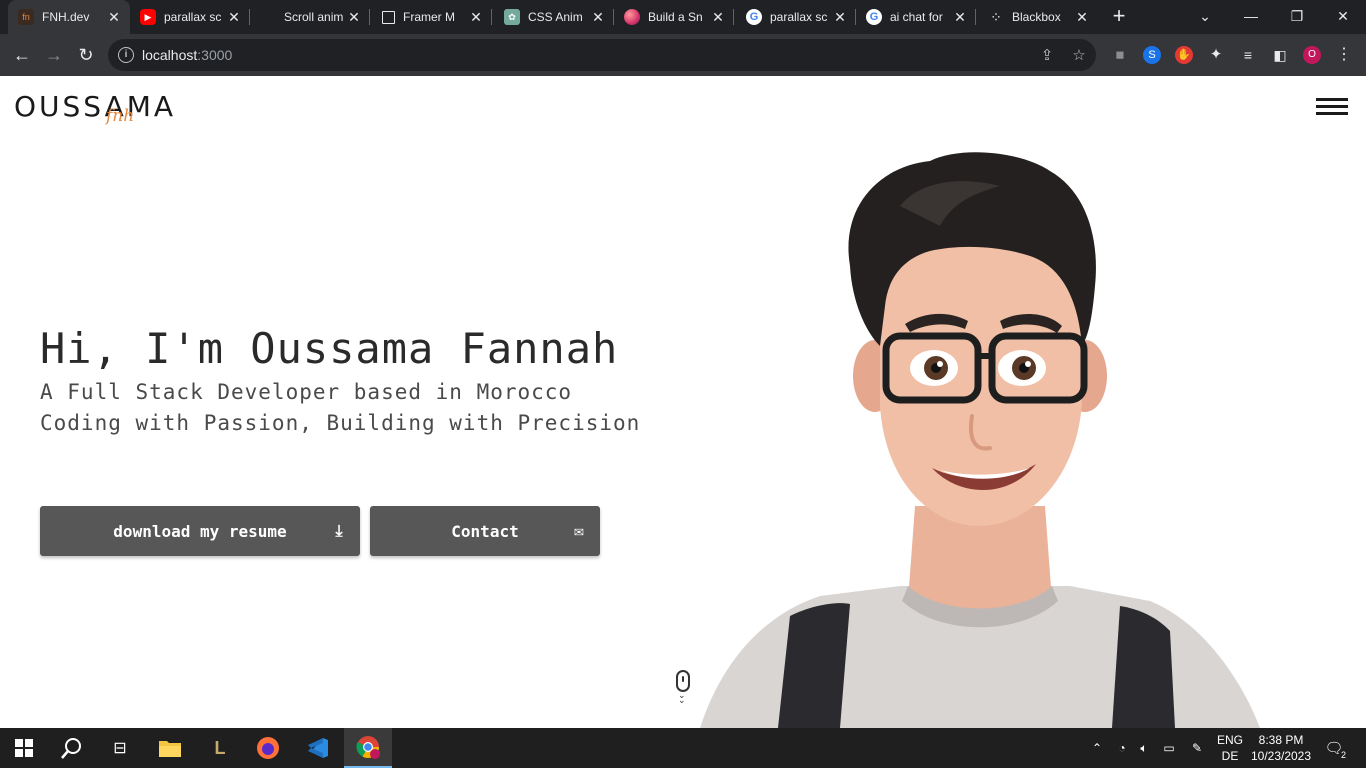  I want to click on windows-start-icon, so click(24, 748).